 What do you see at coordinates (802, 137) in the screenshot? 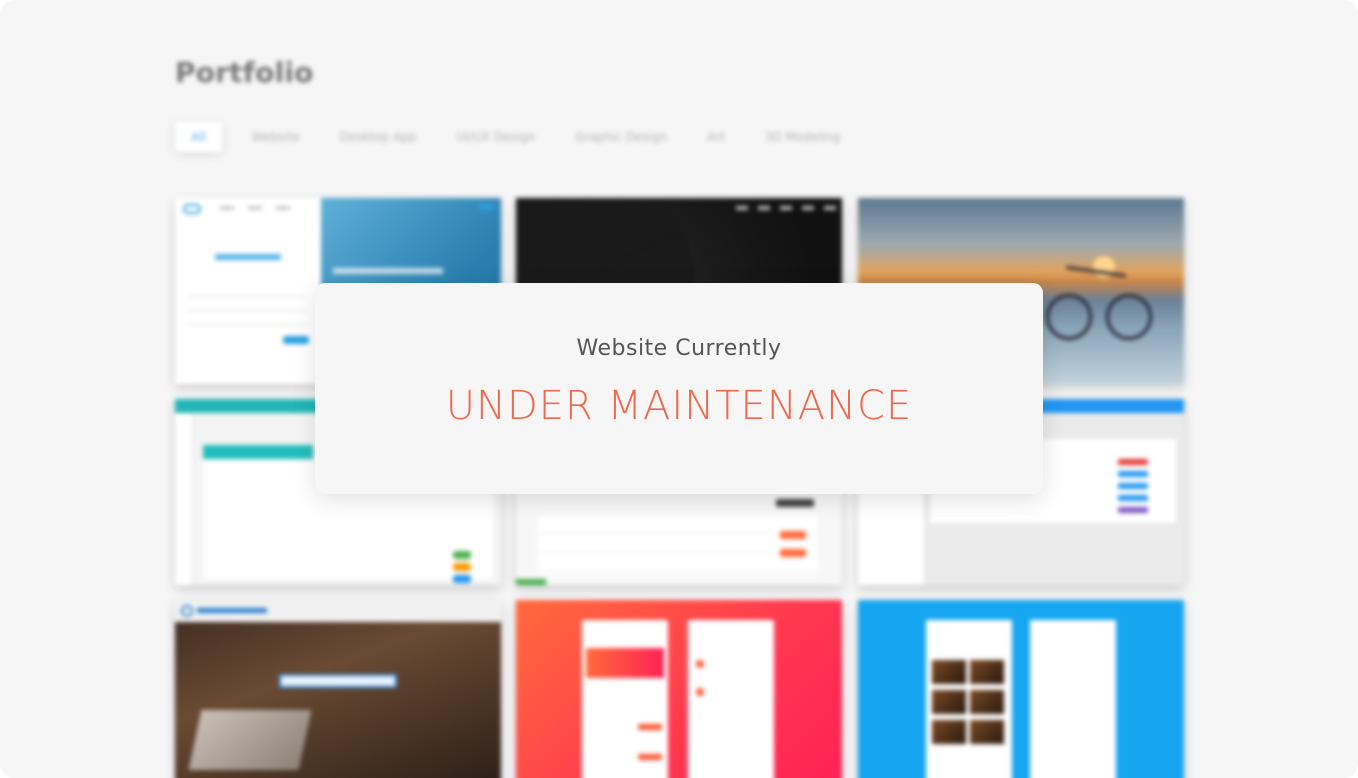
I see `filter-tab-3d-modeling: 3D Modeling` at bounding box center [802, 137].